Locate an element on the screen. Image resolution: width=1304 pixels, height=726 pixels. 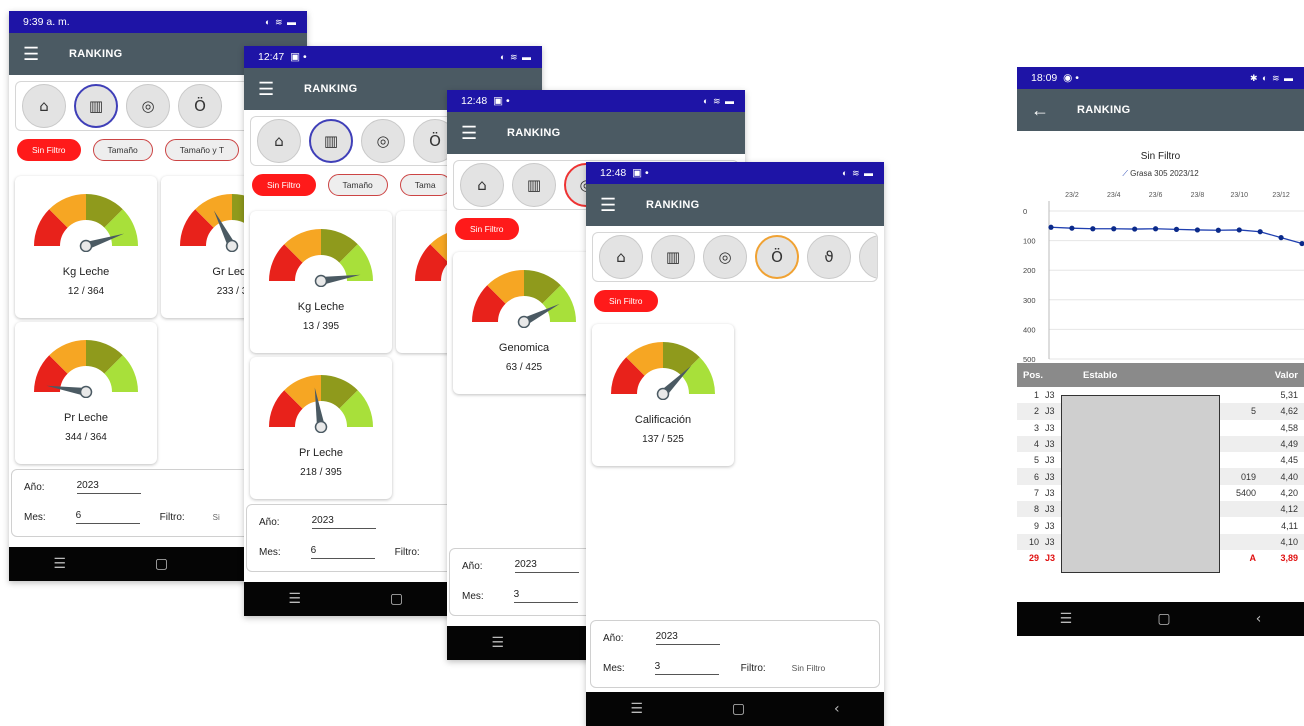
gauge-card: Pr Leche 218 / 395 is located at coordinates (321, 428).